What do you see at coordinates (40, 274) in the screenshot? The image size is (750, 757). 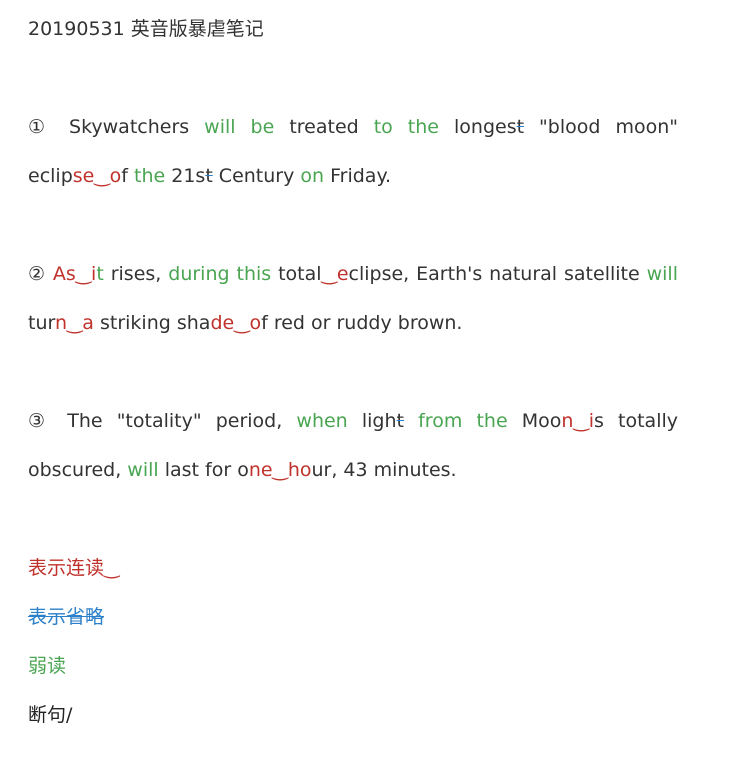 I see `segment-plain-text: ②` at bounding box center [40, 274].